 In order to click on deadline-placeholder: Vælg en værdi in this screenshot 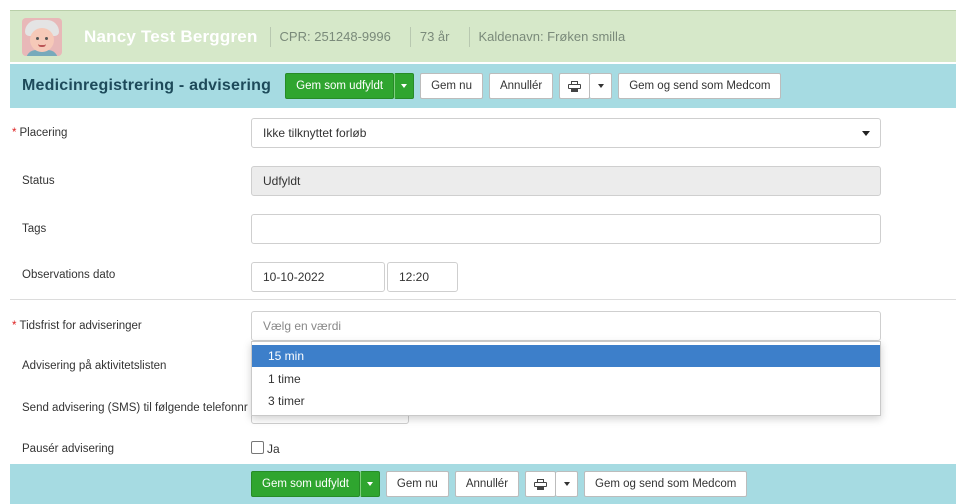, I will do `click(302, 326)`.